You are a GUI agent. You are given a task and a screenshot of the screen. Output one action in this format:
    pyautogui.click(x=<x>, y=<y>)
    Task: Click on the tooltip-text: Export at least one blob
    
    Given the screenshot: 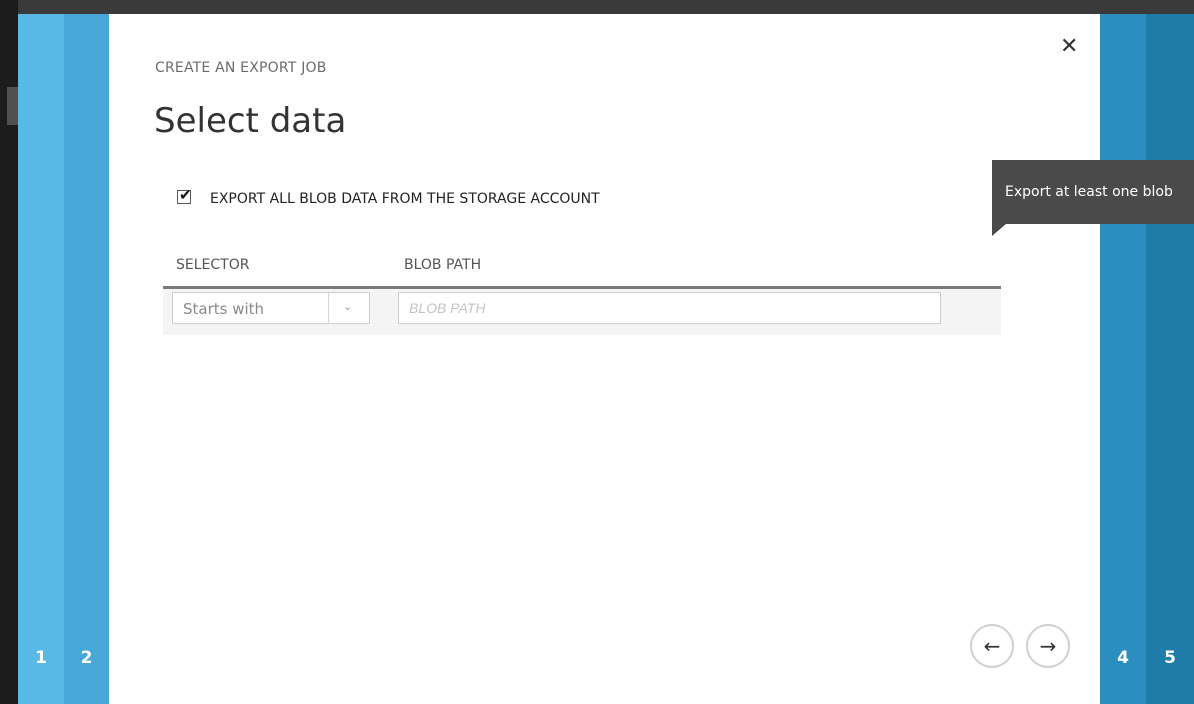 What is the action you would take?
    pyautogui.click(x=1089, y=192)
    